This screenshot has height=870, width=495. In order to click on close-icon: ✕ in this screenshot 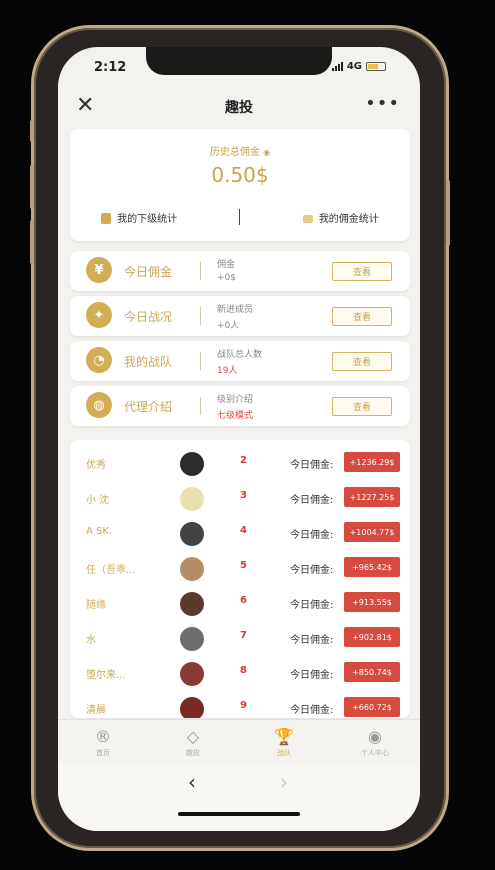, I will do `click(85, 105)`.